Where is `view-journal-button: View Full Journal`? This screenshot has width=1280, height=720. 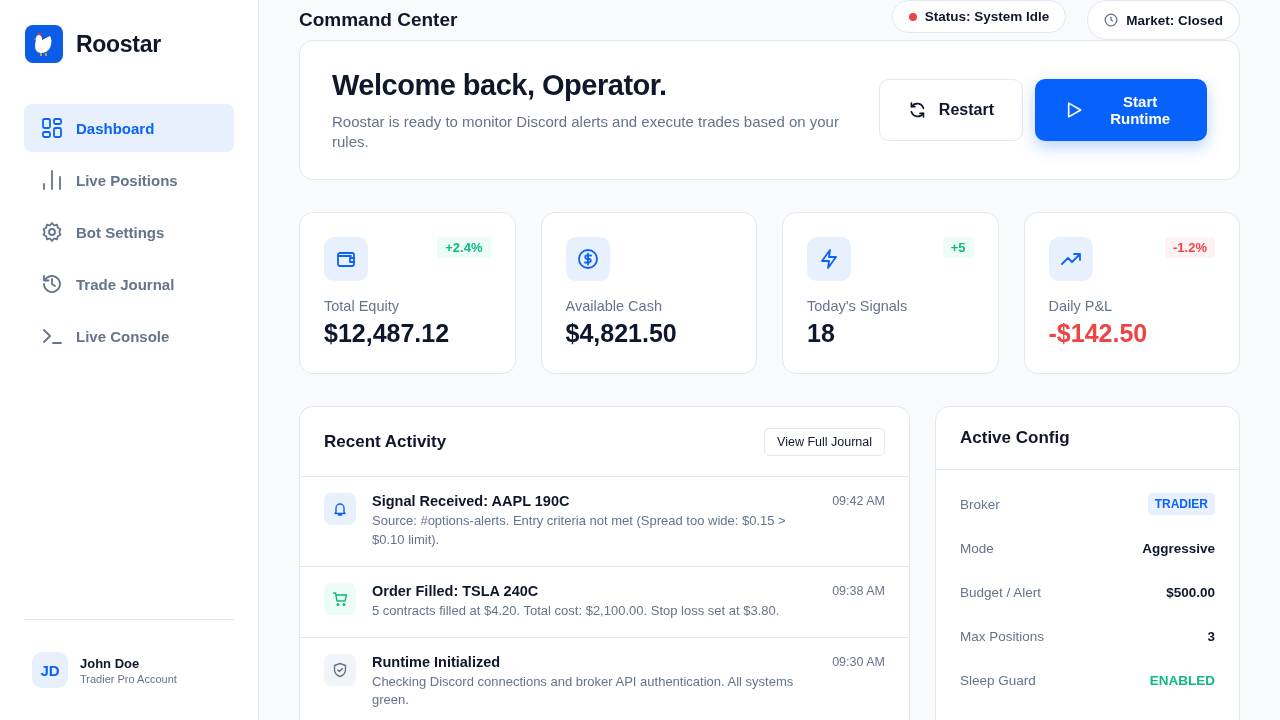 view-journal-button: View Full Journal is located at coordinates (824, 441).